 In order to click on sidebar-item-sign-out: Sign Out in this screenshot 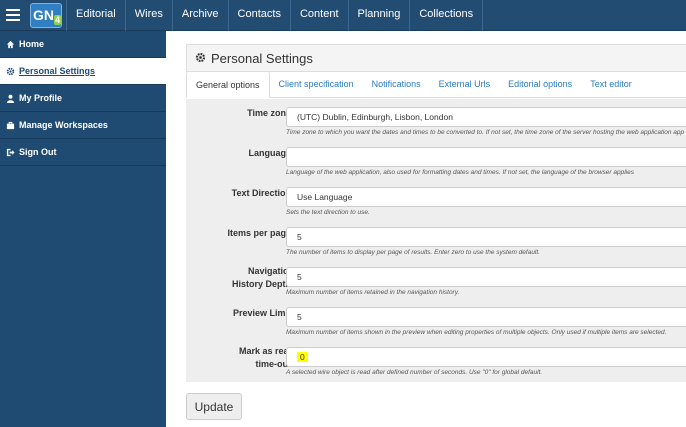, I will do `click(83, 152)`.